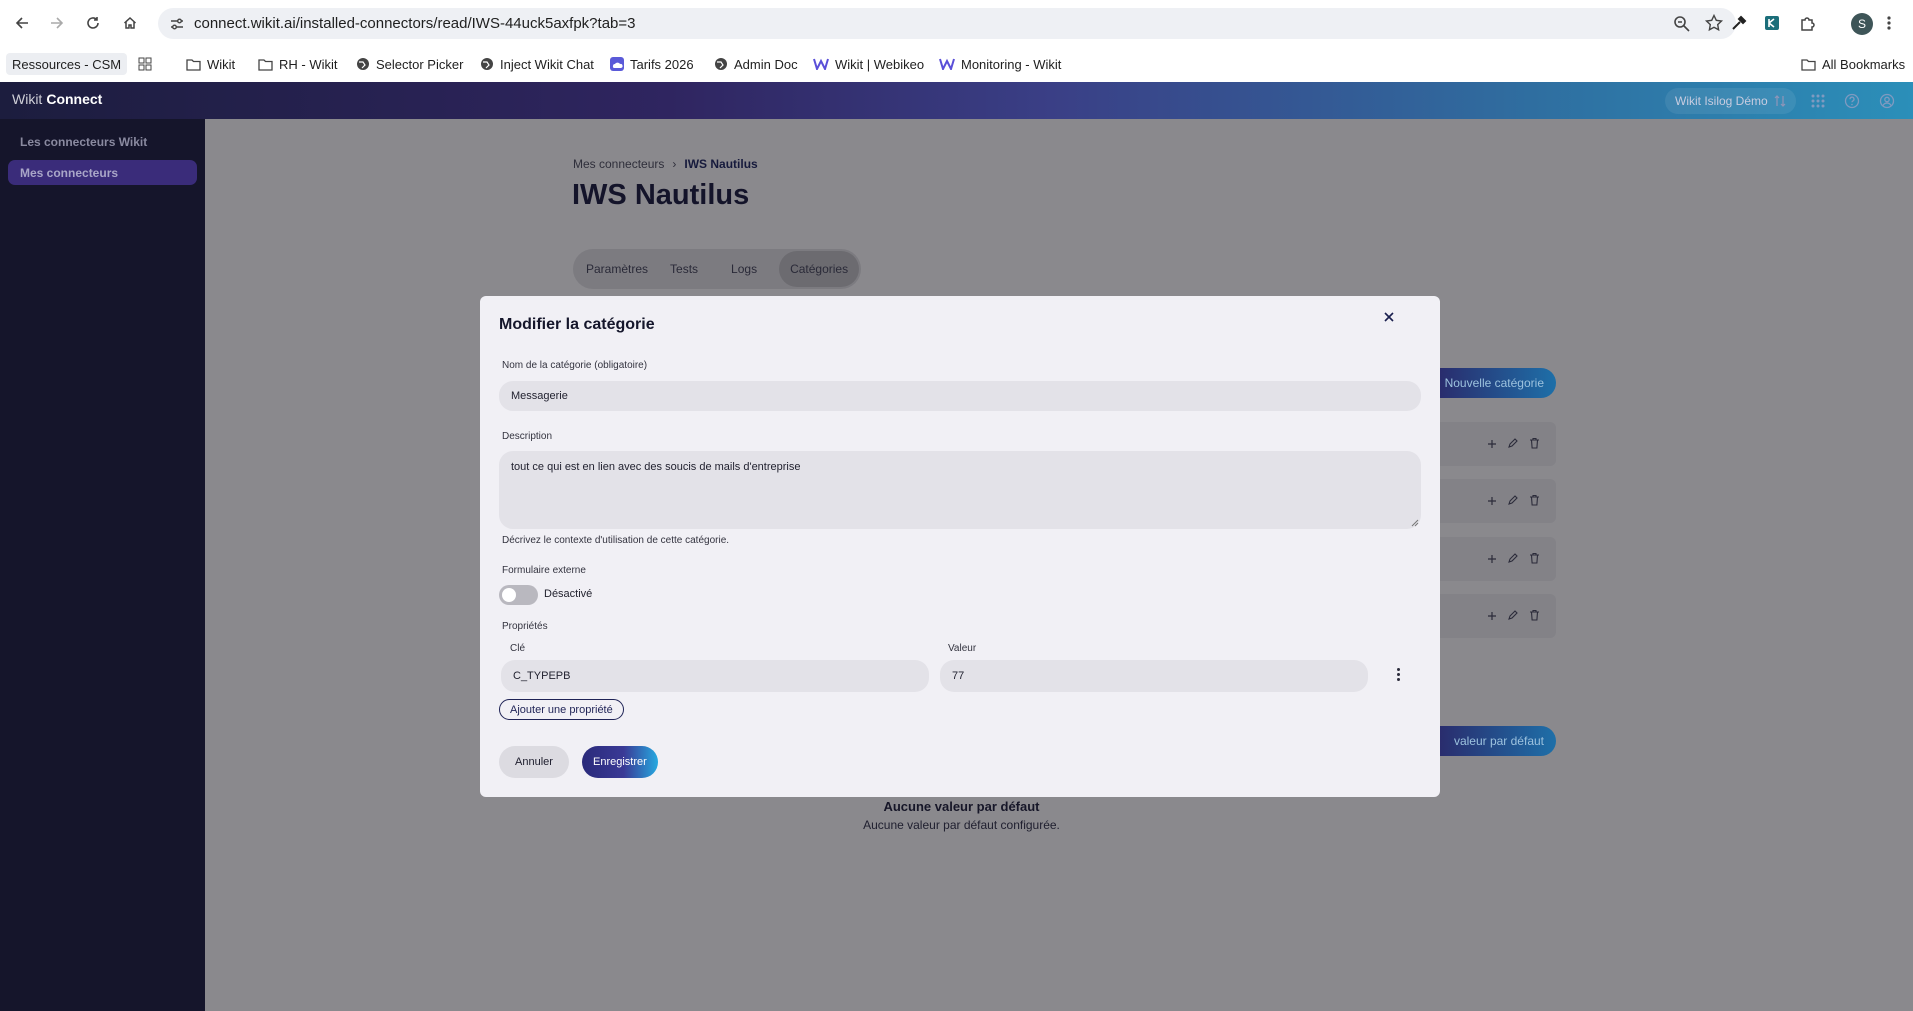 This screenshot has width=1913, height=1011. Describe the element at coordinates (620, 762) in the screenshot. I see `save-button: Enregistrer` at that location.